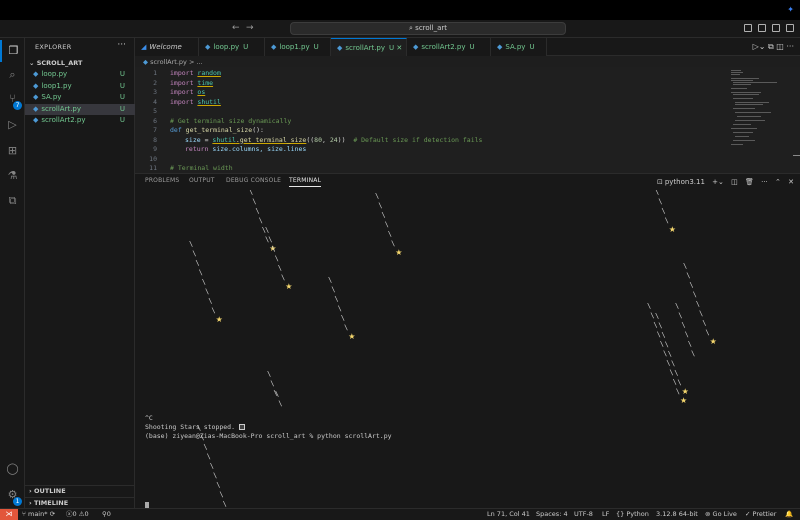 The height and width of the screenshot is (520, 800). Describe the element at coordinates (80, 98) in the screenshot. I see `file-item-sa: ◆ SA.py U` at that location.